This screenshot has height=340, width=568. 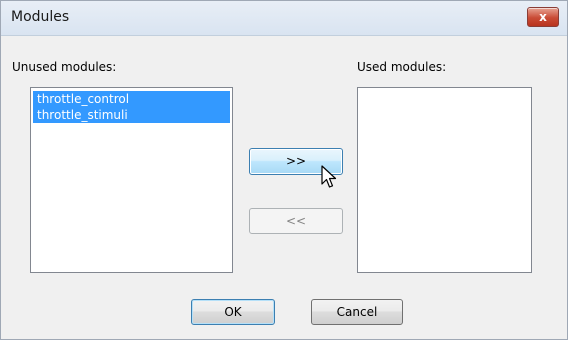 What do you see at coordinates (357, 312) in the screenshot?
I see `cancel-button: Cancel` at bounding box center [357, 312].